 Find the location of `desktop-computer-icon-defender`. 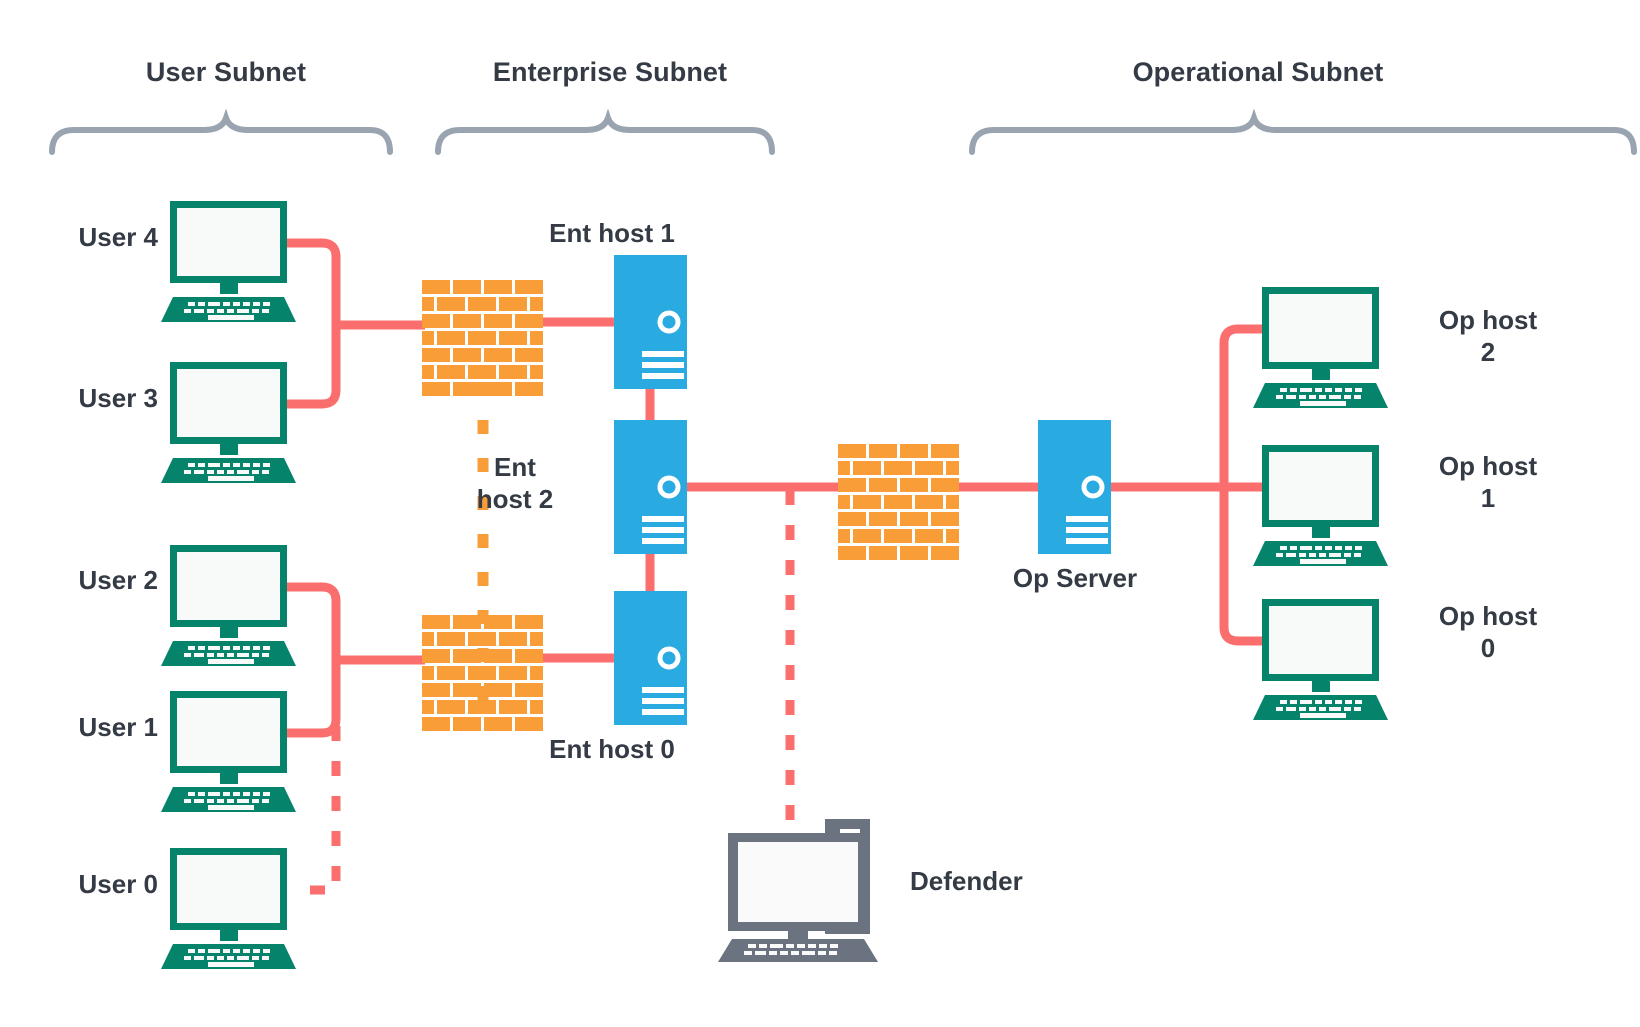

desktop-computer-icon-defender is located at coordinates (798, 890).